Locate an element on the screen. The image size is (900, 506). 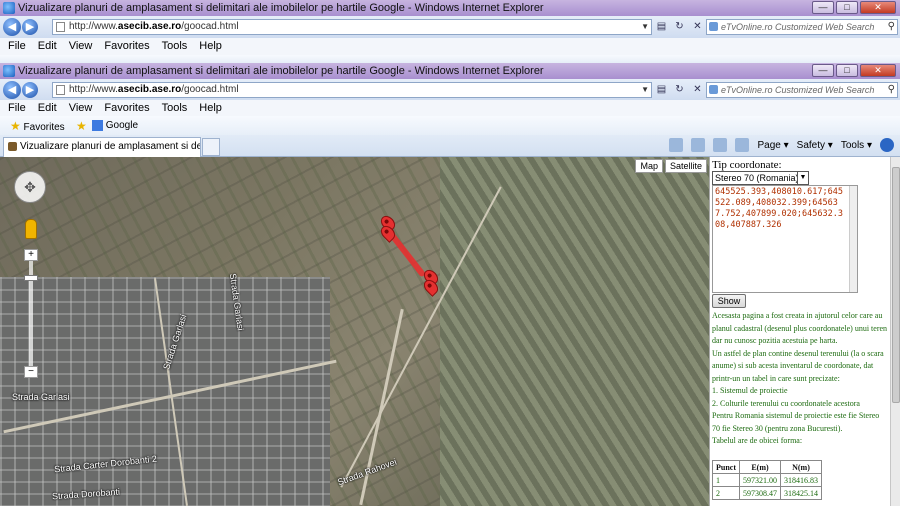
pegman-icon is located at coordinates (31, 229).